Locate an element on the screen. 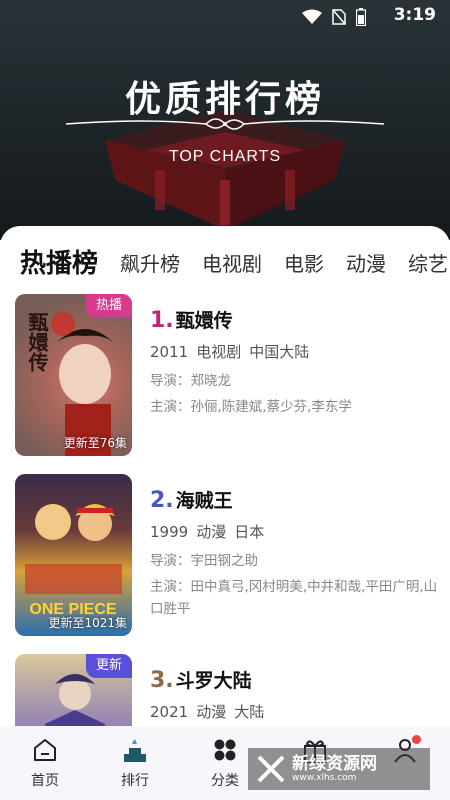 Image resolution: width=450 pixels, height=800 pixels. wifi-icon is located at coordinates (312, 16).